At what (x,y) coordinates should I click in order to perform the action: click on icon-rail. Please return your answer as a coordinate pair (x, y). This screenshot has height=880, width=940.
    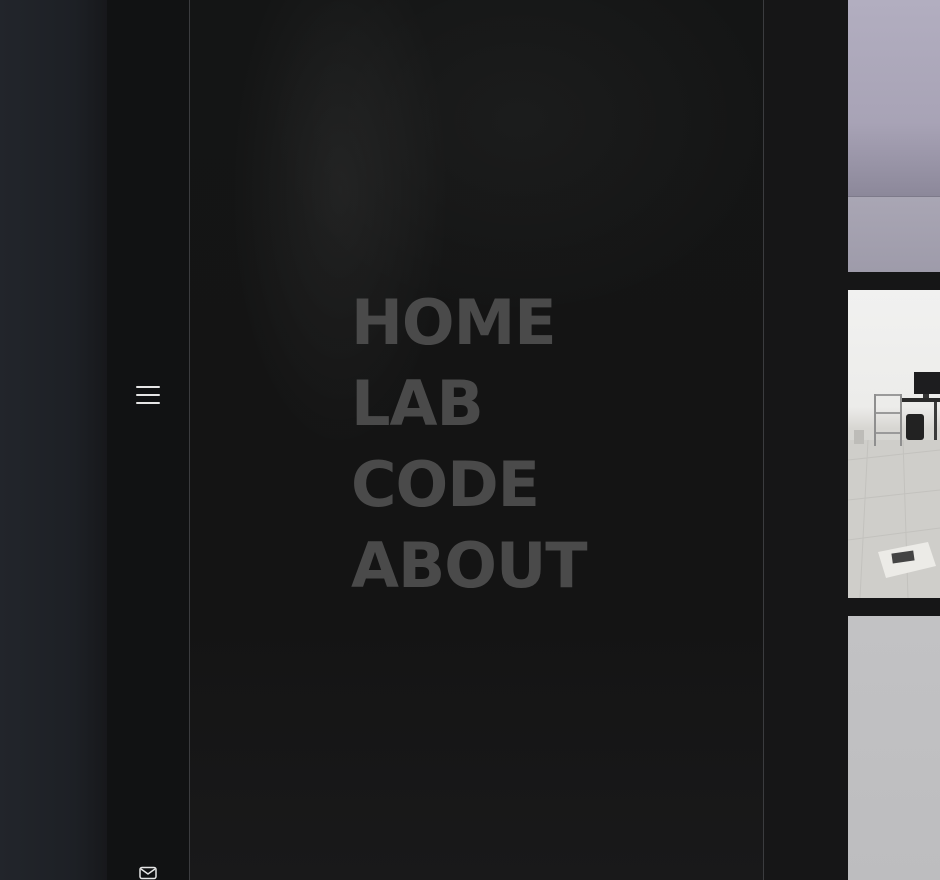
    Looking at the image, I should click on (148, 440).